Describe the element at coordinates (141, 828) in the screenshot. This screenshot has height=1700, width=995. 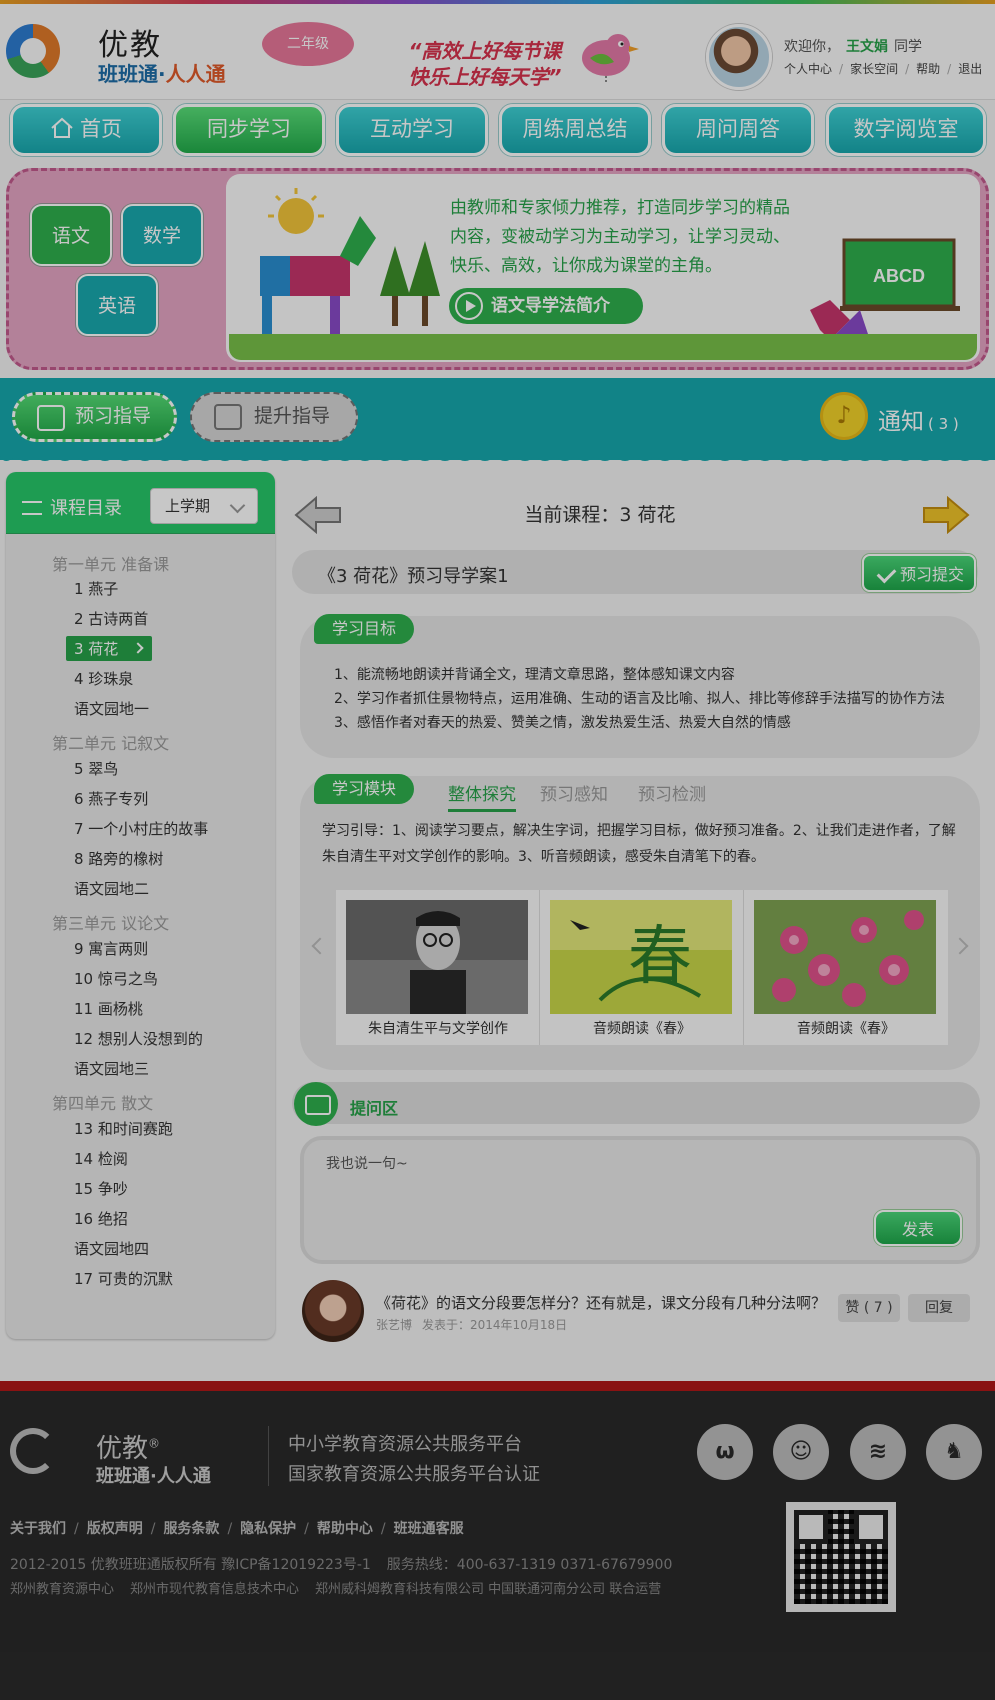
I see `lesson-item: 7 一个小村庄的故事` at that location.